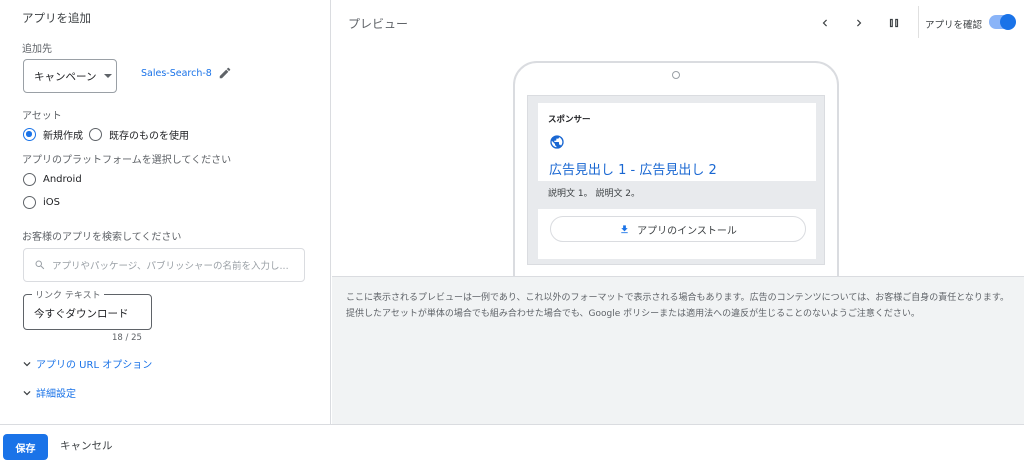 This screenshot has width=1024, height=465. What do you see at coordinates (29, 134) in the screenshot?
I see `radio-selected-icon` at bounding box center [29, 134].